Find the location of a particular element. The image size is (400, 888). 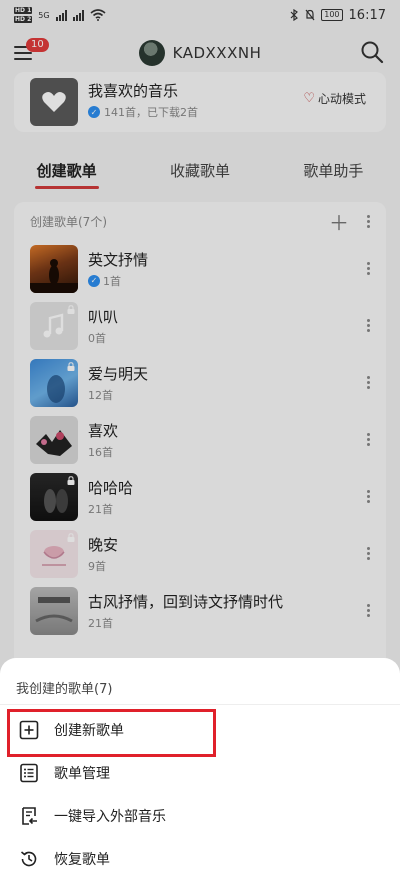

liked-music-title: 我喜欢的音乐 is located at coordinates (133, 91).